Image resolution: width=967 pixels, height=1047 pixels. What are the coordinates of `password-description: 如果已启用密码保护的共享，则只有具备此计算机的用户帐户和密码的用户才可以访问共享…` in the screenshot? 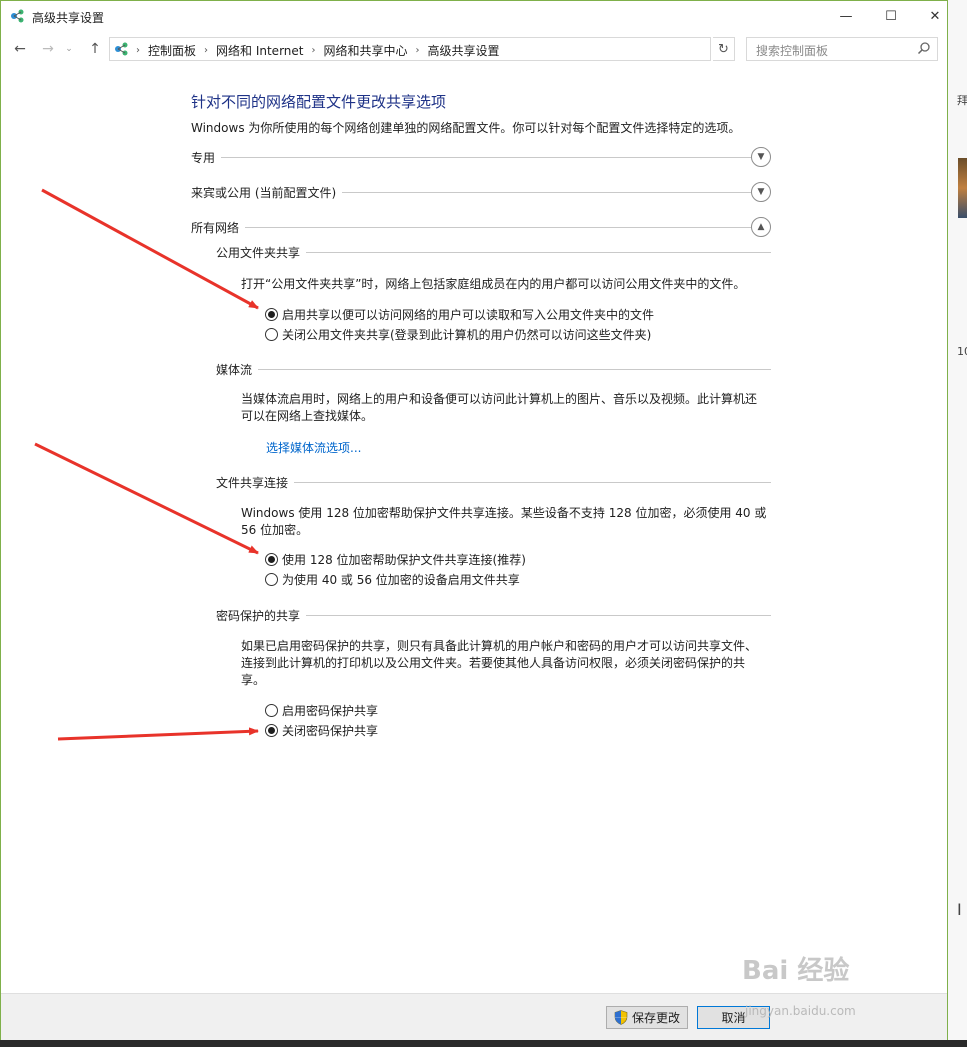 It's located at (506, 663).